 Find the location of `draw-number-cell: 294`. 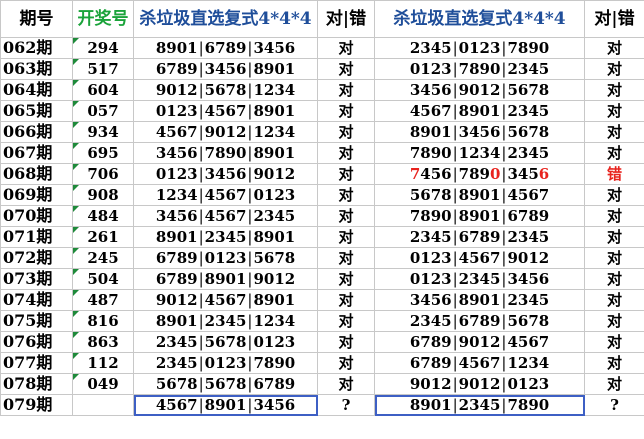

draw-number-cell: 294 is located at coordinates (103, 48).